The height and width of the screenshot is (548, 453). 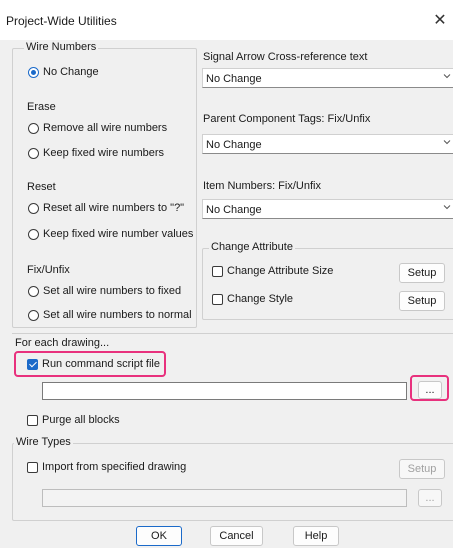 What do you see at coordinates (327, 209) in the screenshot?
I see `item-numbers-select: No Change` at bounding box center [327, 209].